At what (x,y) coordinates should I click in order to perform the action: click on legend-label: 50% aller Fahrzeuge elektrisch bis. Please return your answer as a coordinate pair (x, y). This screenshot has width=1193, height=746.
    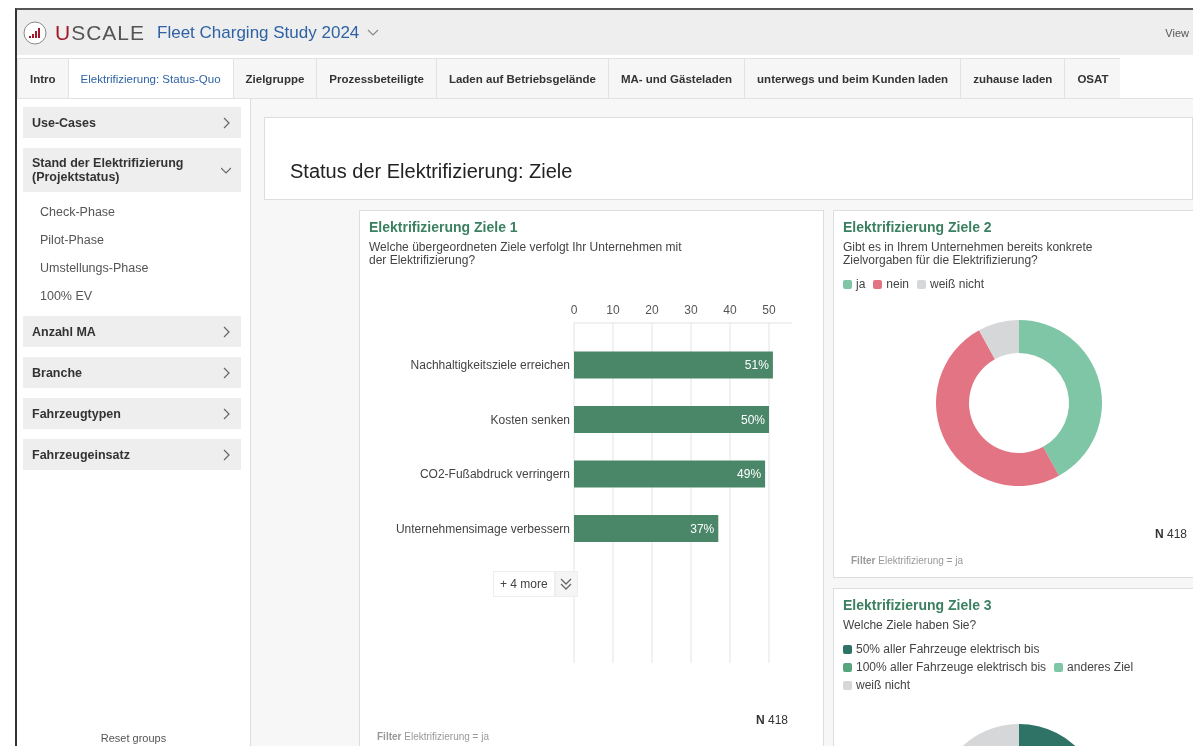
    Looking at the image, I should click on (948, 649).